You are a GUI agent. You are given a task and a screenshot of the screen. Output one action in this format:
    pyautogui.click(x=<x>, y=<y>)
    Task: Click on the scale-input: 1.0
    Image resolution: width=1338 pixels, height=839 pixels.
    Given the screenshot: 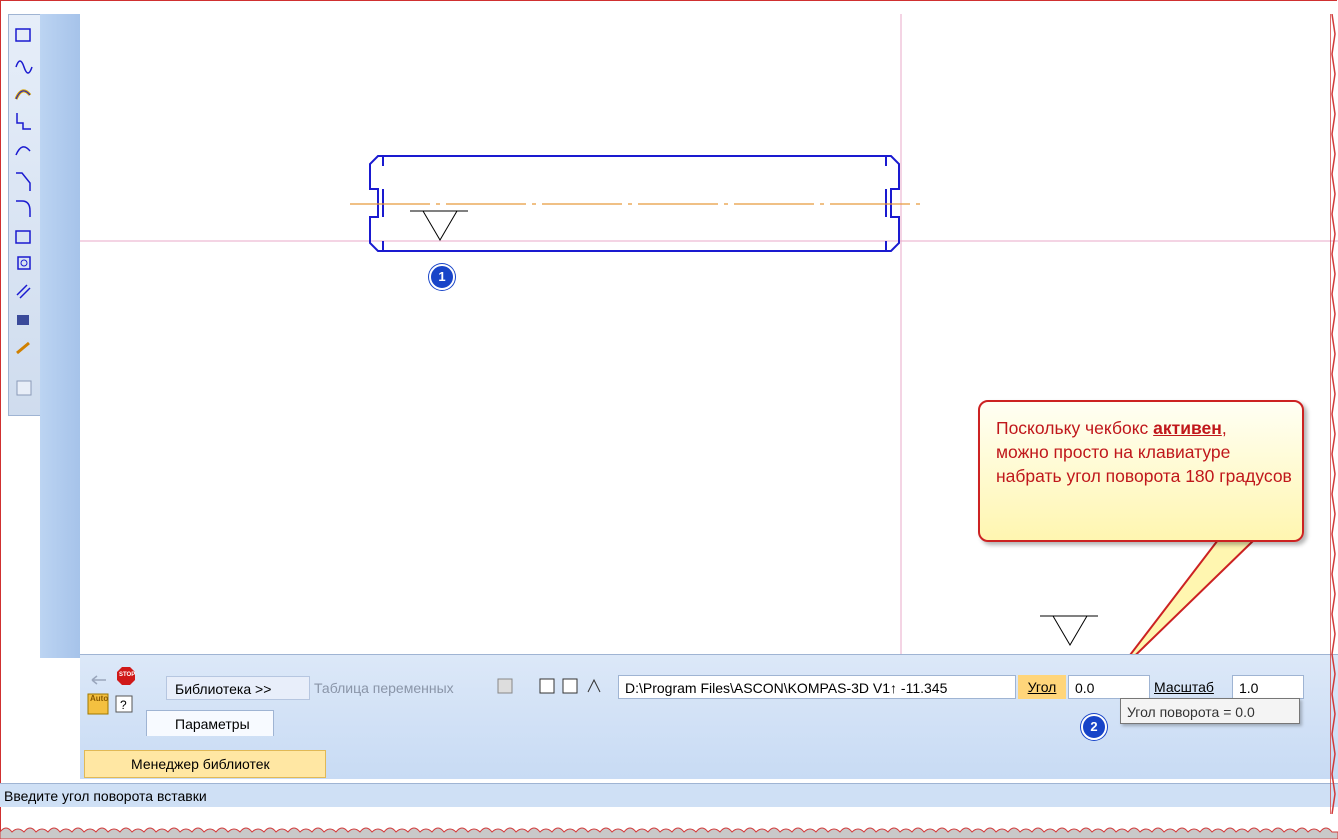 What is the action you would take?
    pyautogui.click(x=1268, y=687)
    